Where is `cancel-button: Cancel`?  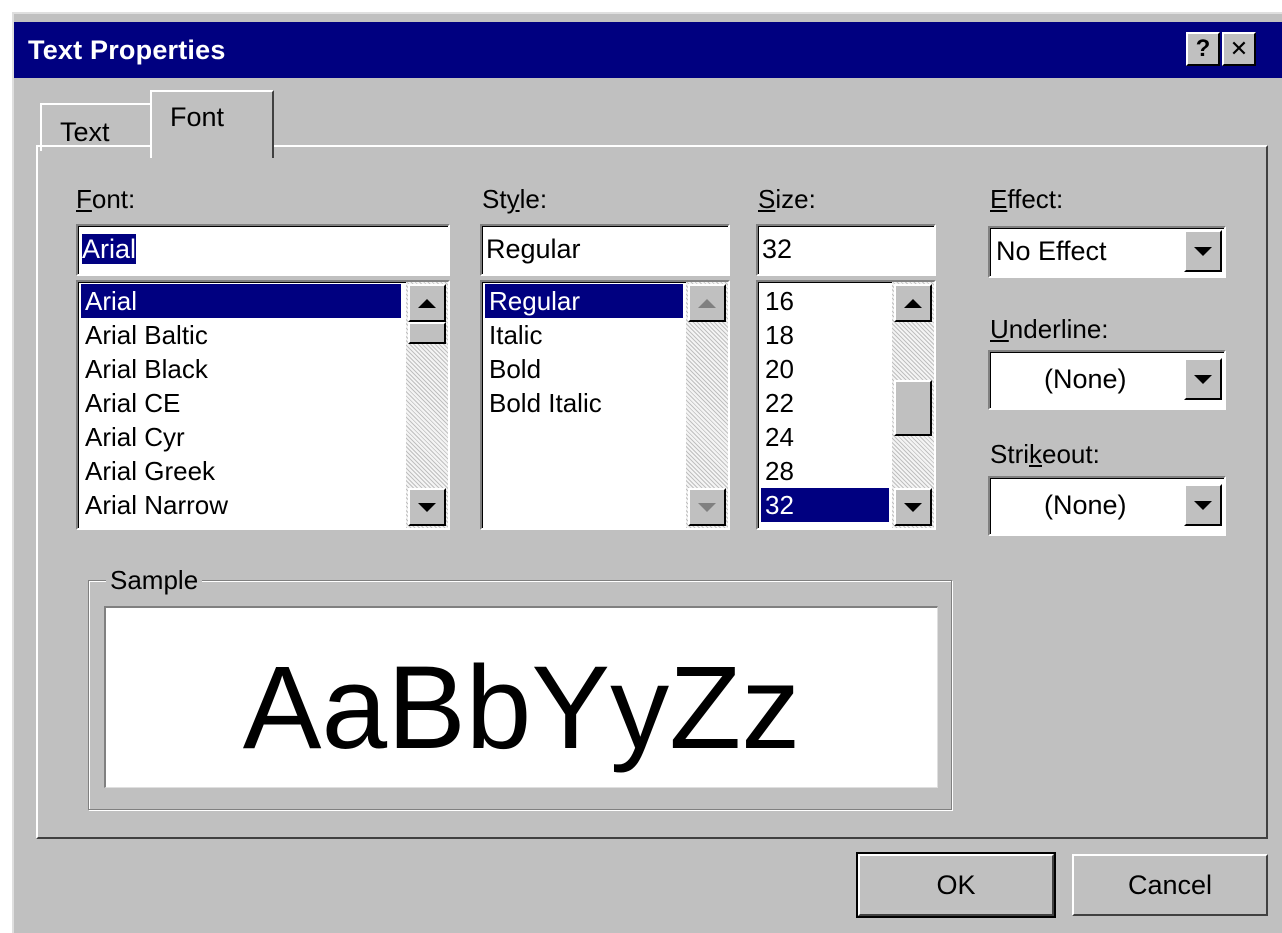
cancel-button: Cancel is located at coordinates (1170, 885).